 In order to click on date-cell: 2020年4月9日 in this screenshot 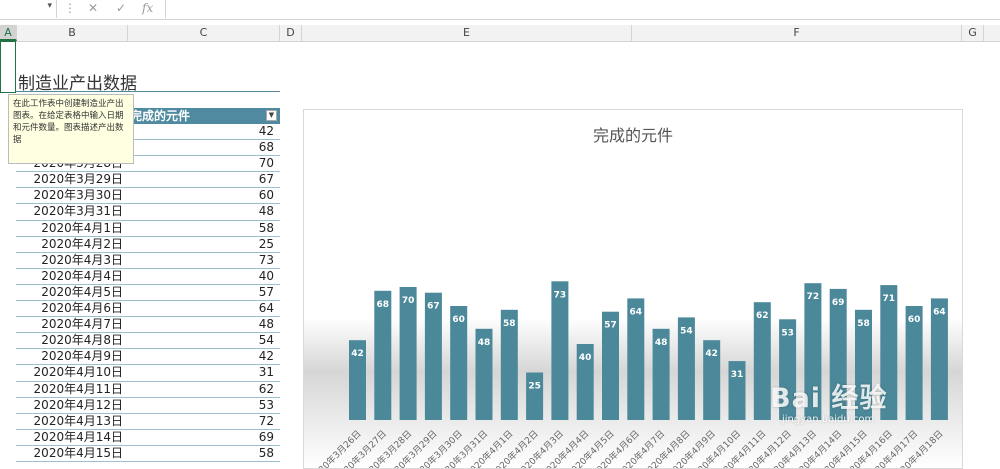, I will do `click(82, 356)`.